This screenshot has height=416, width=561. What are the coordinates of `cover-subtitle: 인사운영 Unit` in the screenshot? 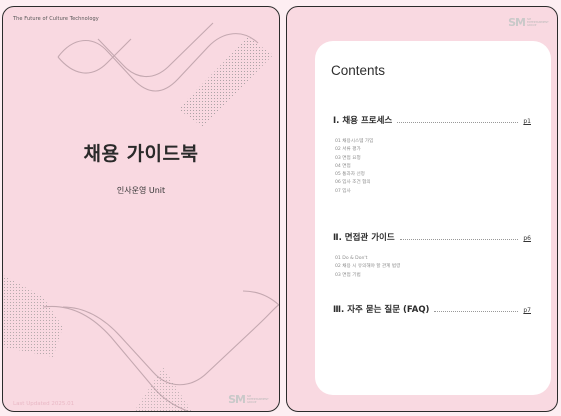 It's located at (141, 190).